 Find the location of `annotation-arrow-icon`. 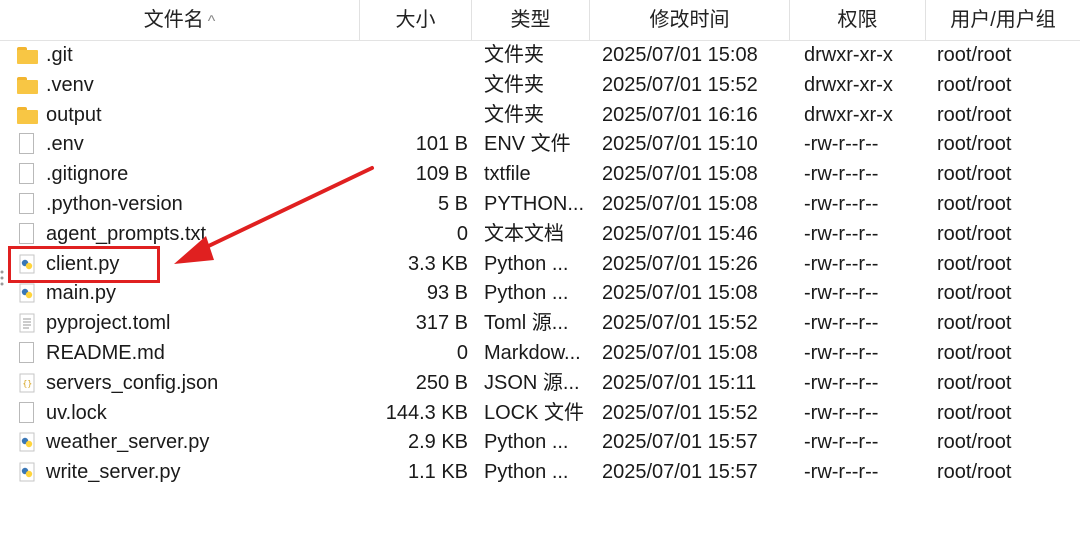

annotation-arrow-icon is located at coordinates (274, 215).